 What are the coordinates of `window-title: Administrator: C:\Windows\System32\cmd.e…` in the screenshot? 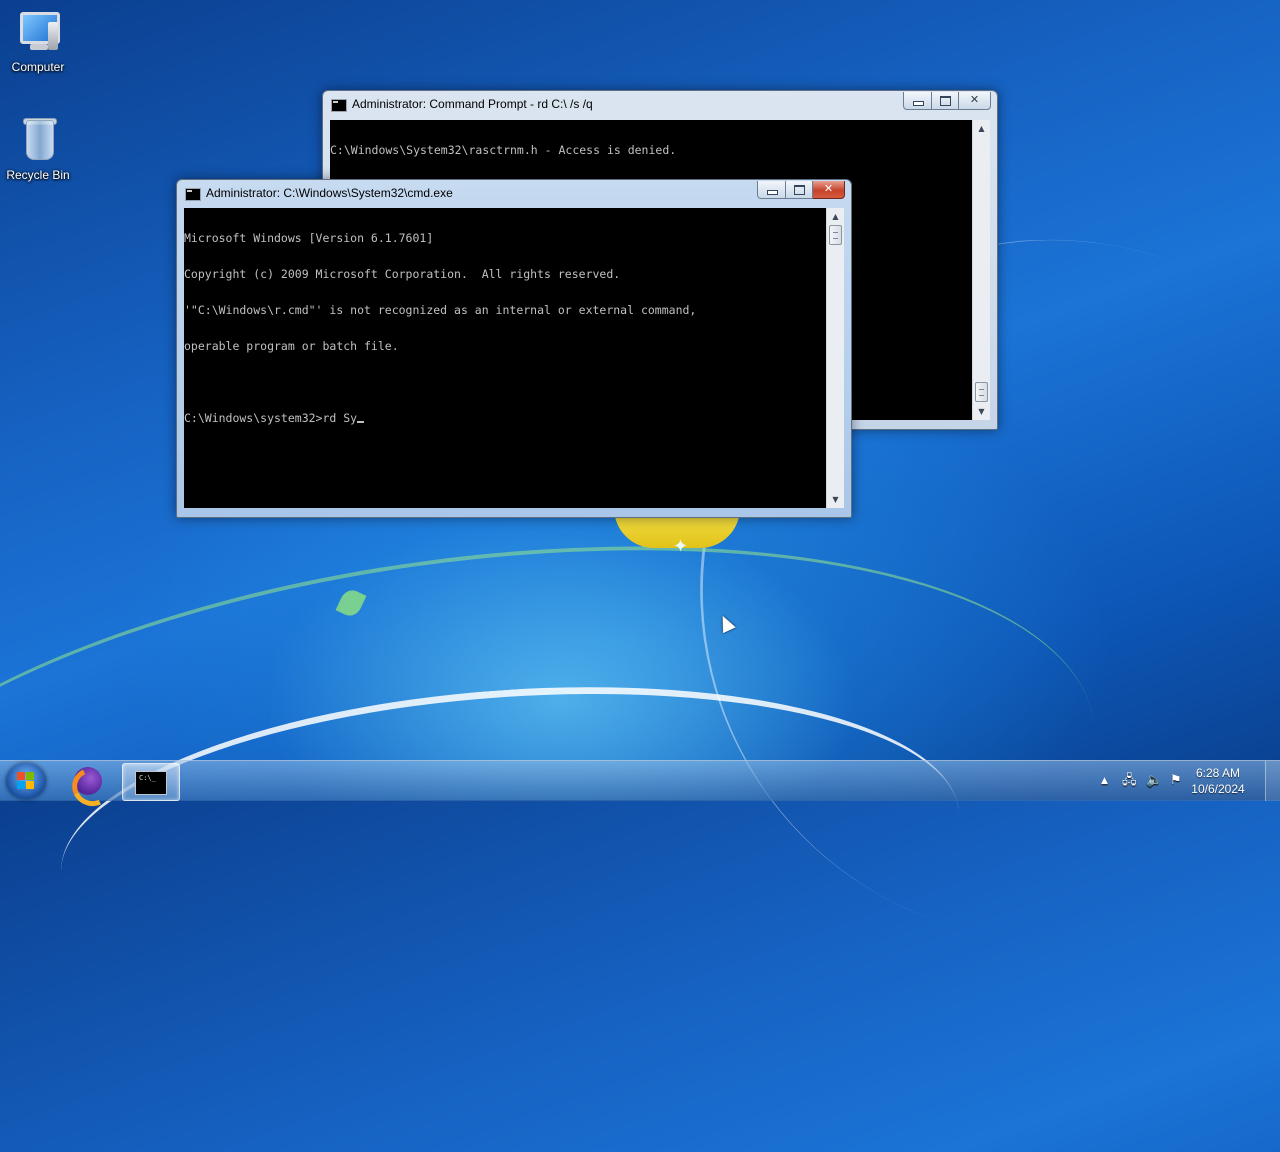 It's located at (329, 193).